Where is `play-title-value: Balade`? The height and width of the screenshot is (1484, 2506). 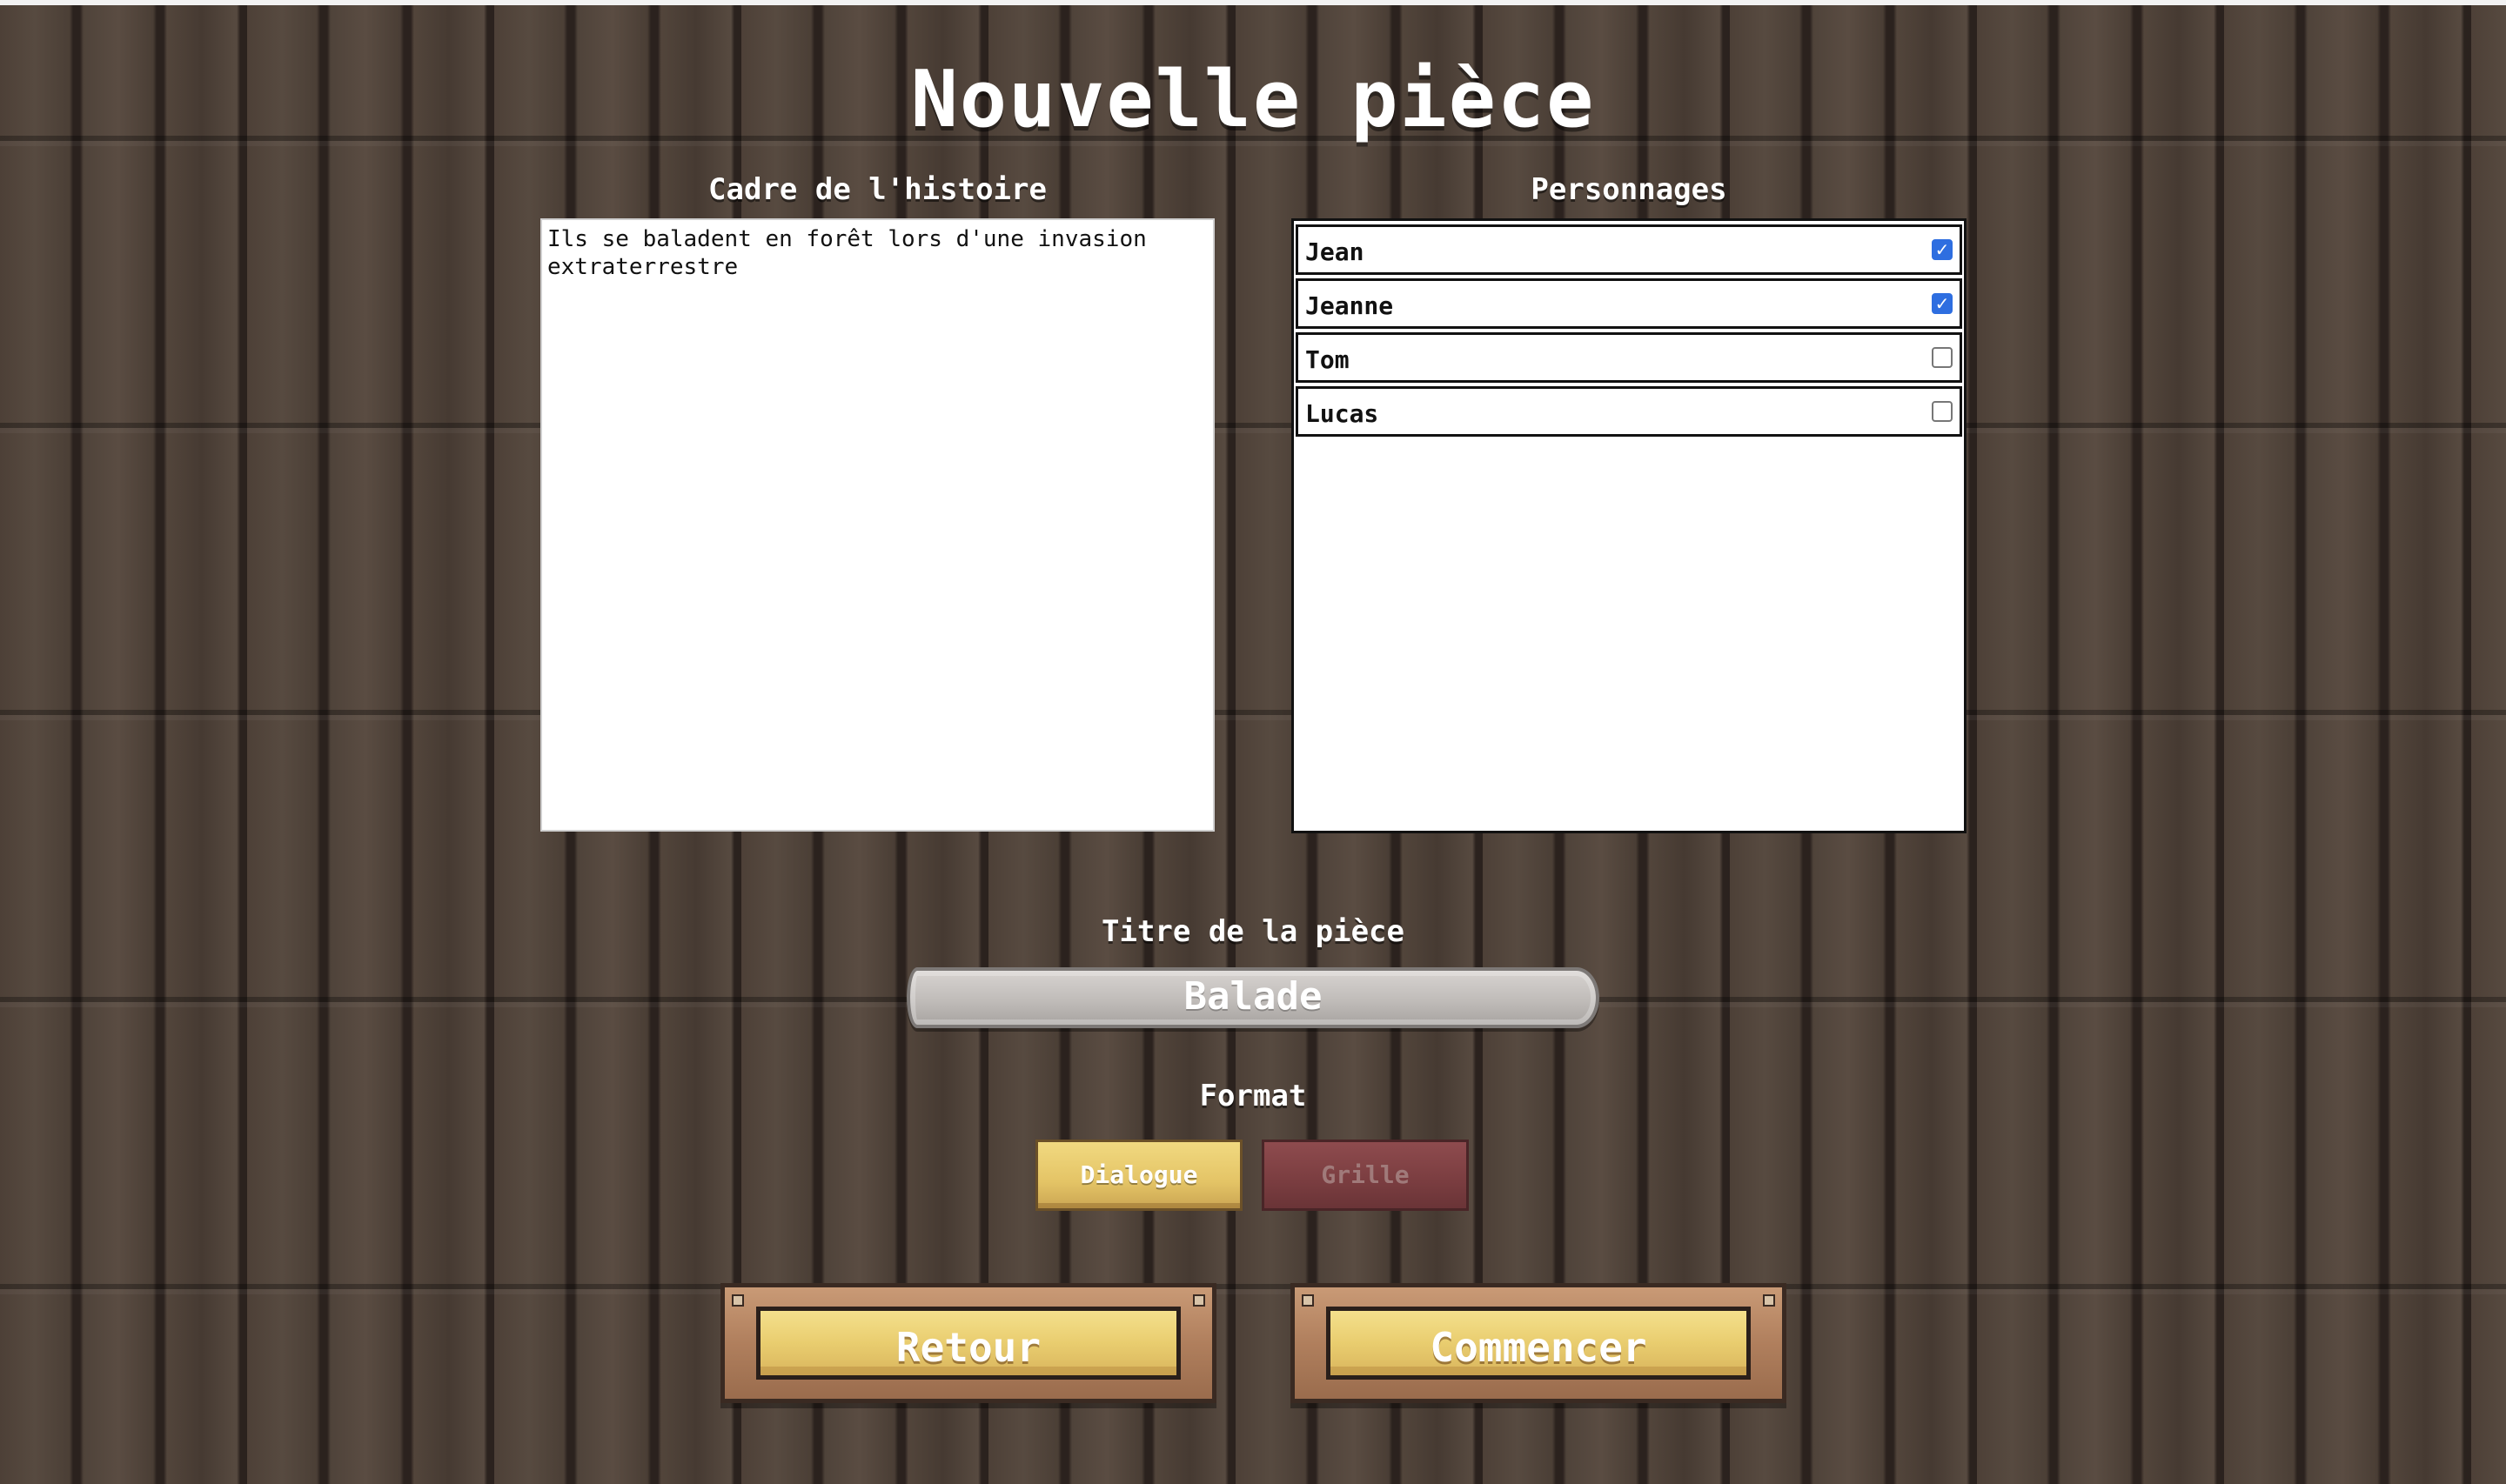 play-title-value: Balade is located at coordinates (1253, 997).